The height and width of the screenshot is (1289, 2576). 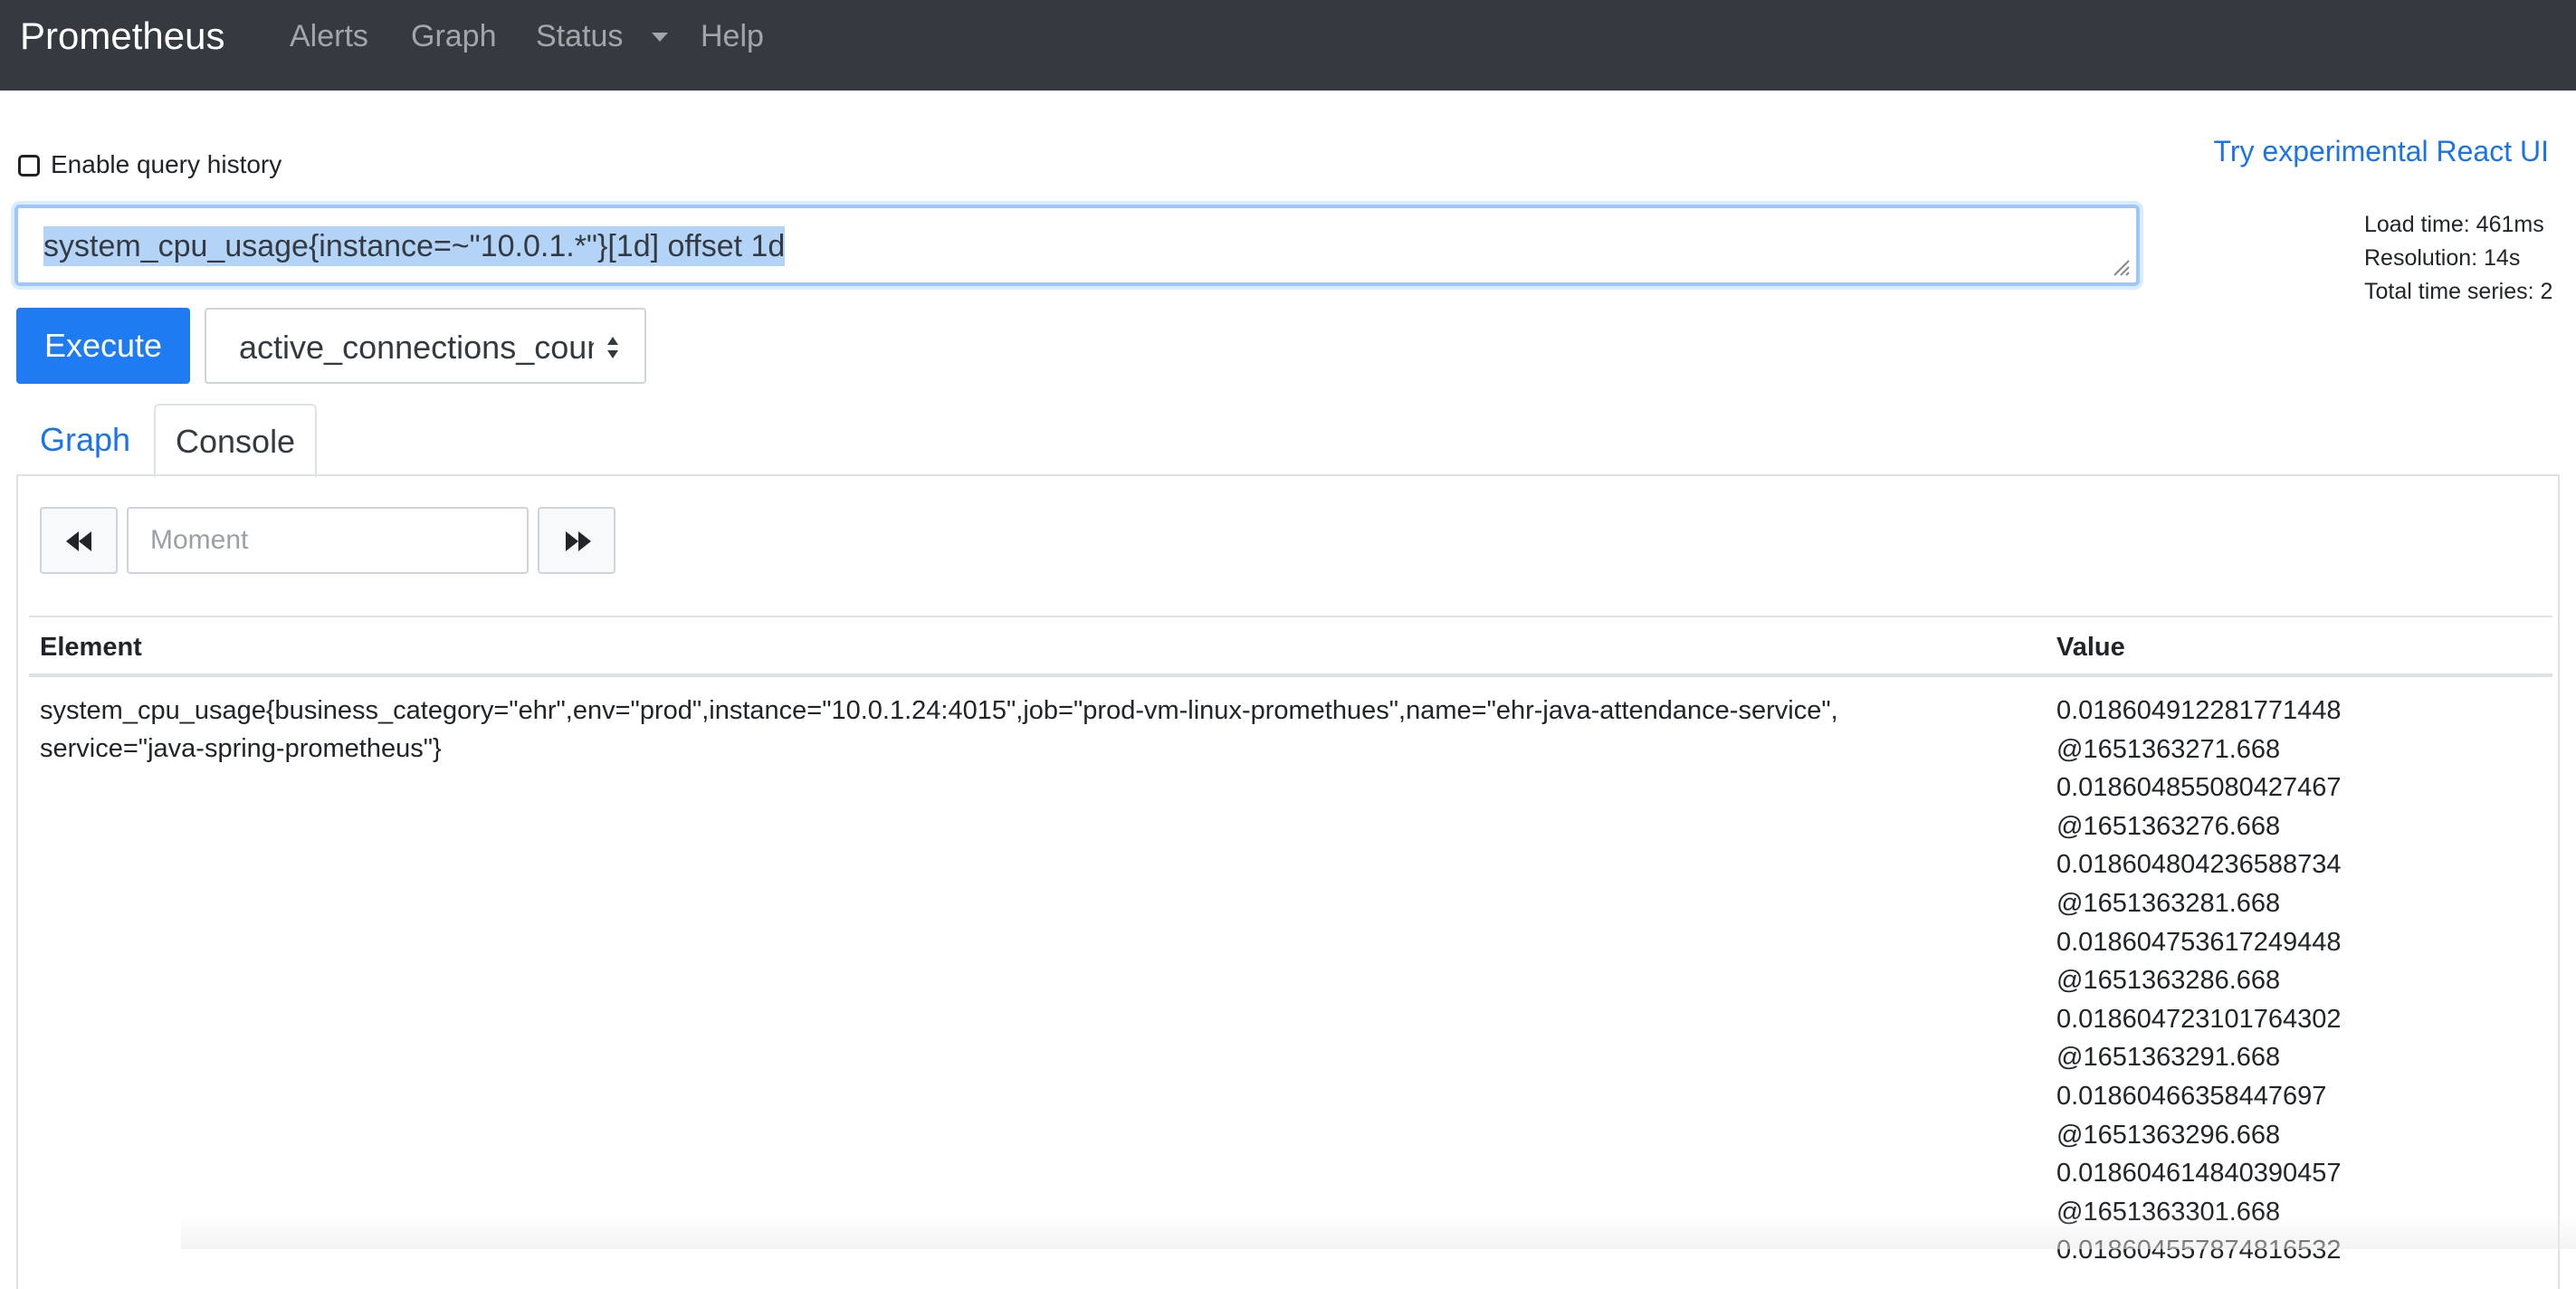 I want to click on resolution: Resolution: 14s, so click(x=2442, y=258).